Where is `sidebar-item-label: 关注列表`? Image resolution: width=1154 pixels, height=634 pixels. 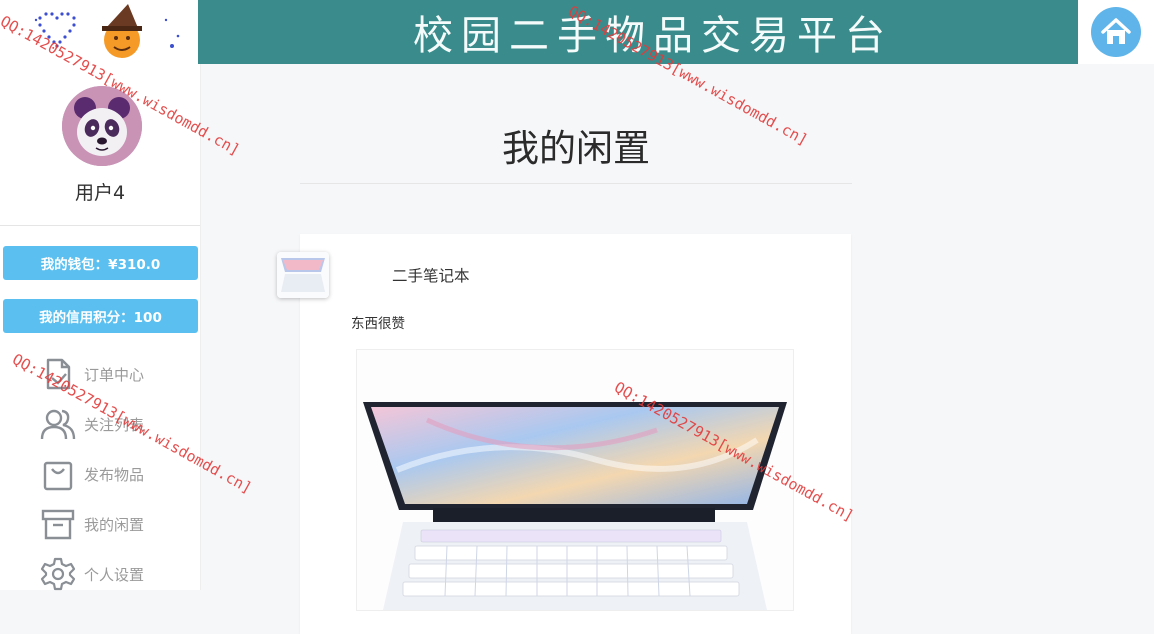 sidebar-item-label: 关注列表 is located at coordinates (114, 424).